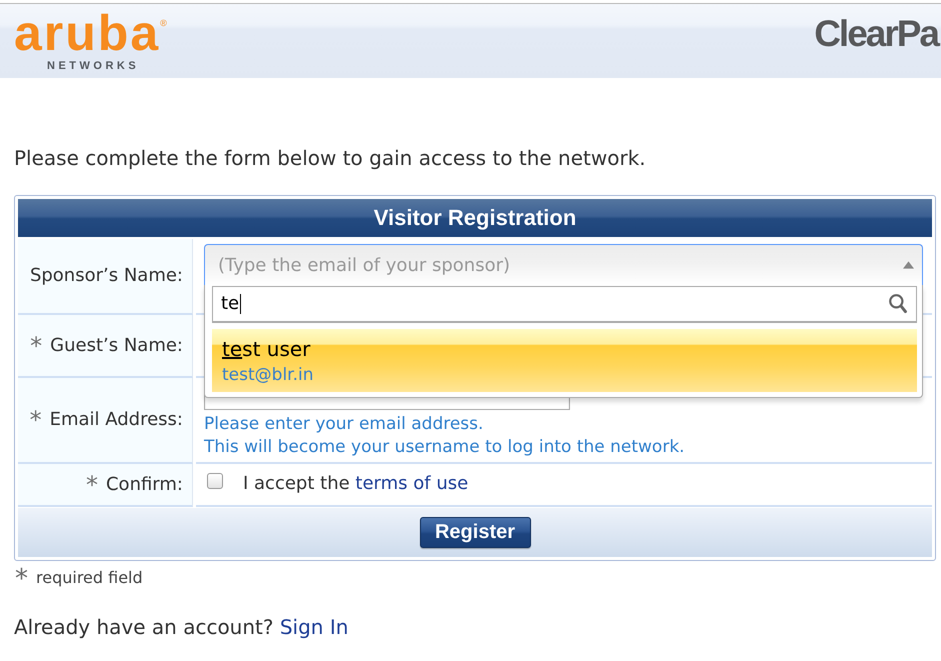 Image resolution: width=941 pixels, height=661 pixels. I want to click on field-label: Confirm:, so click(144, 485).